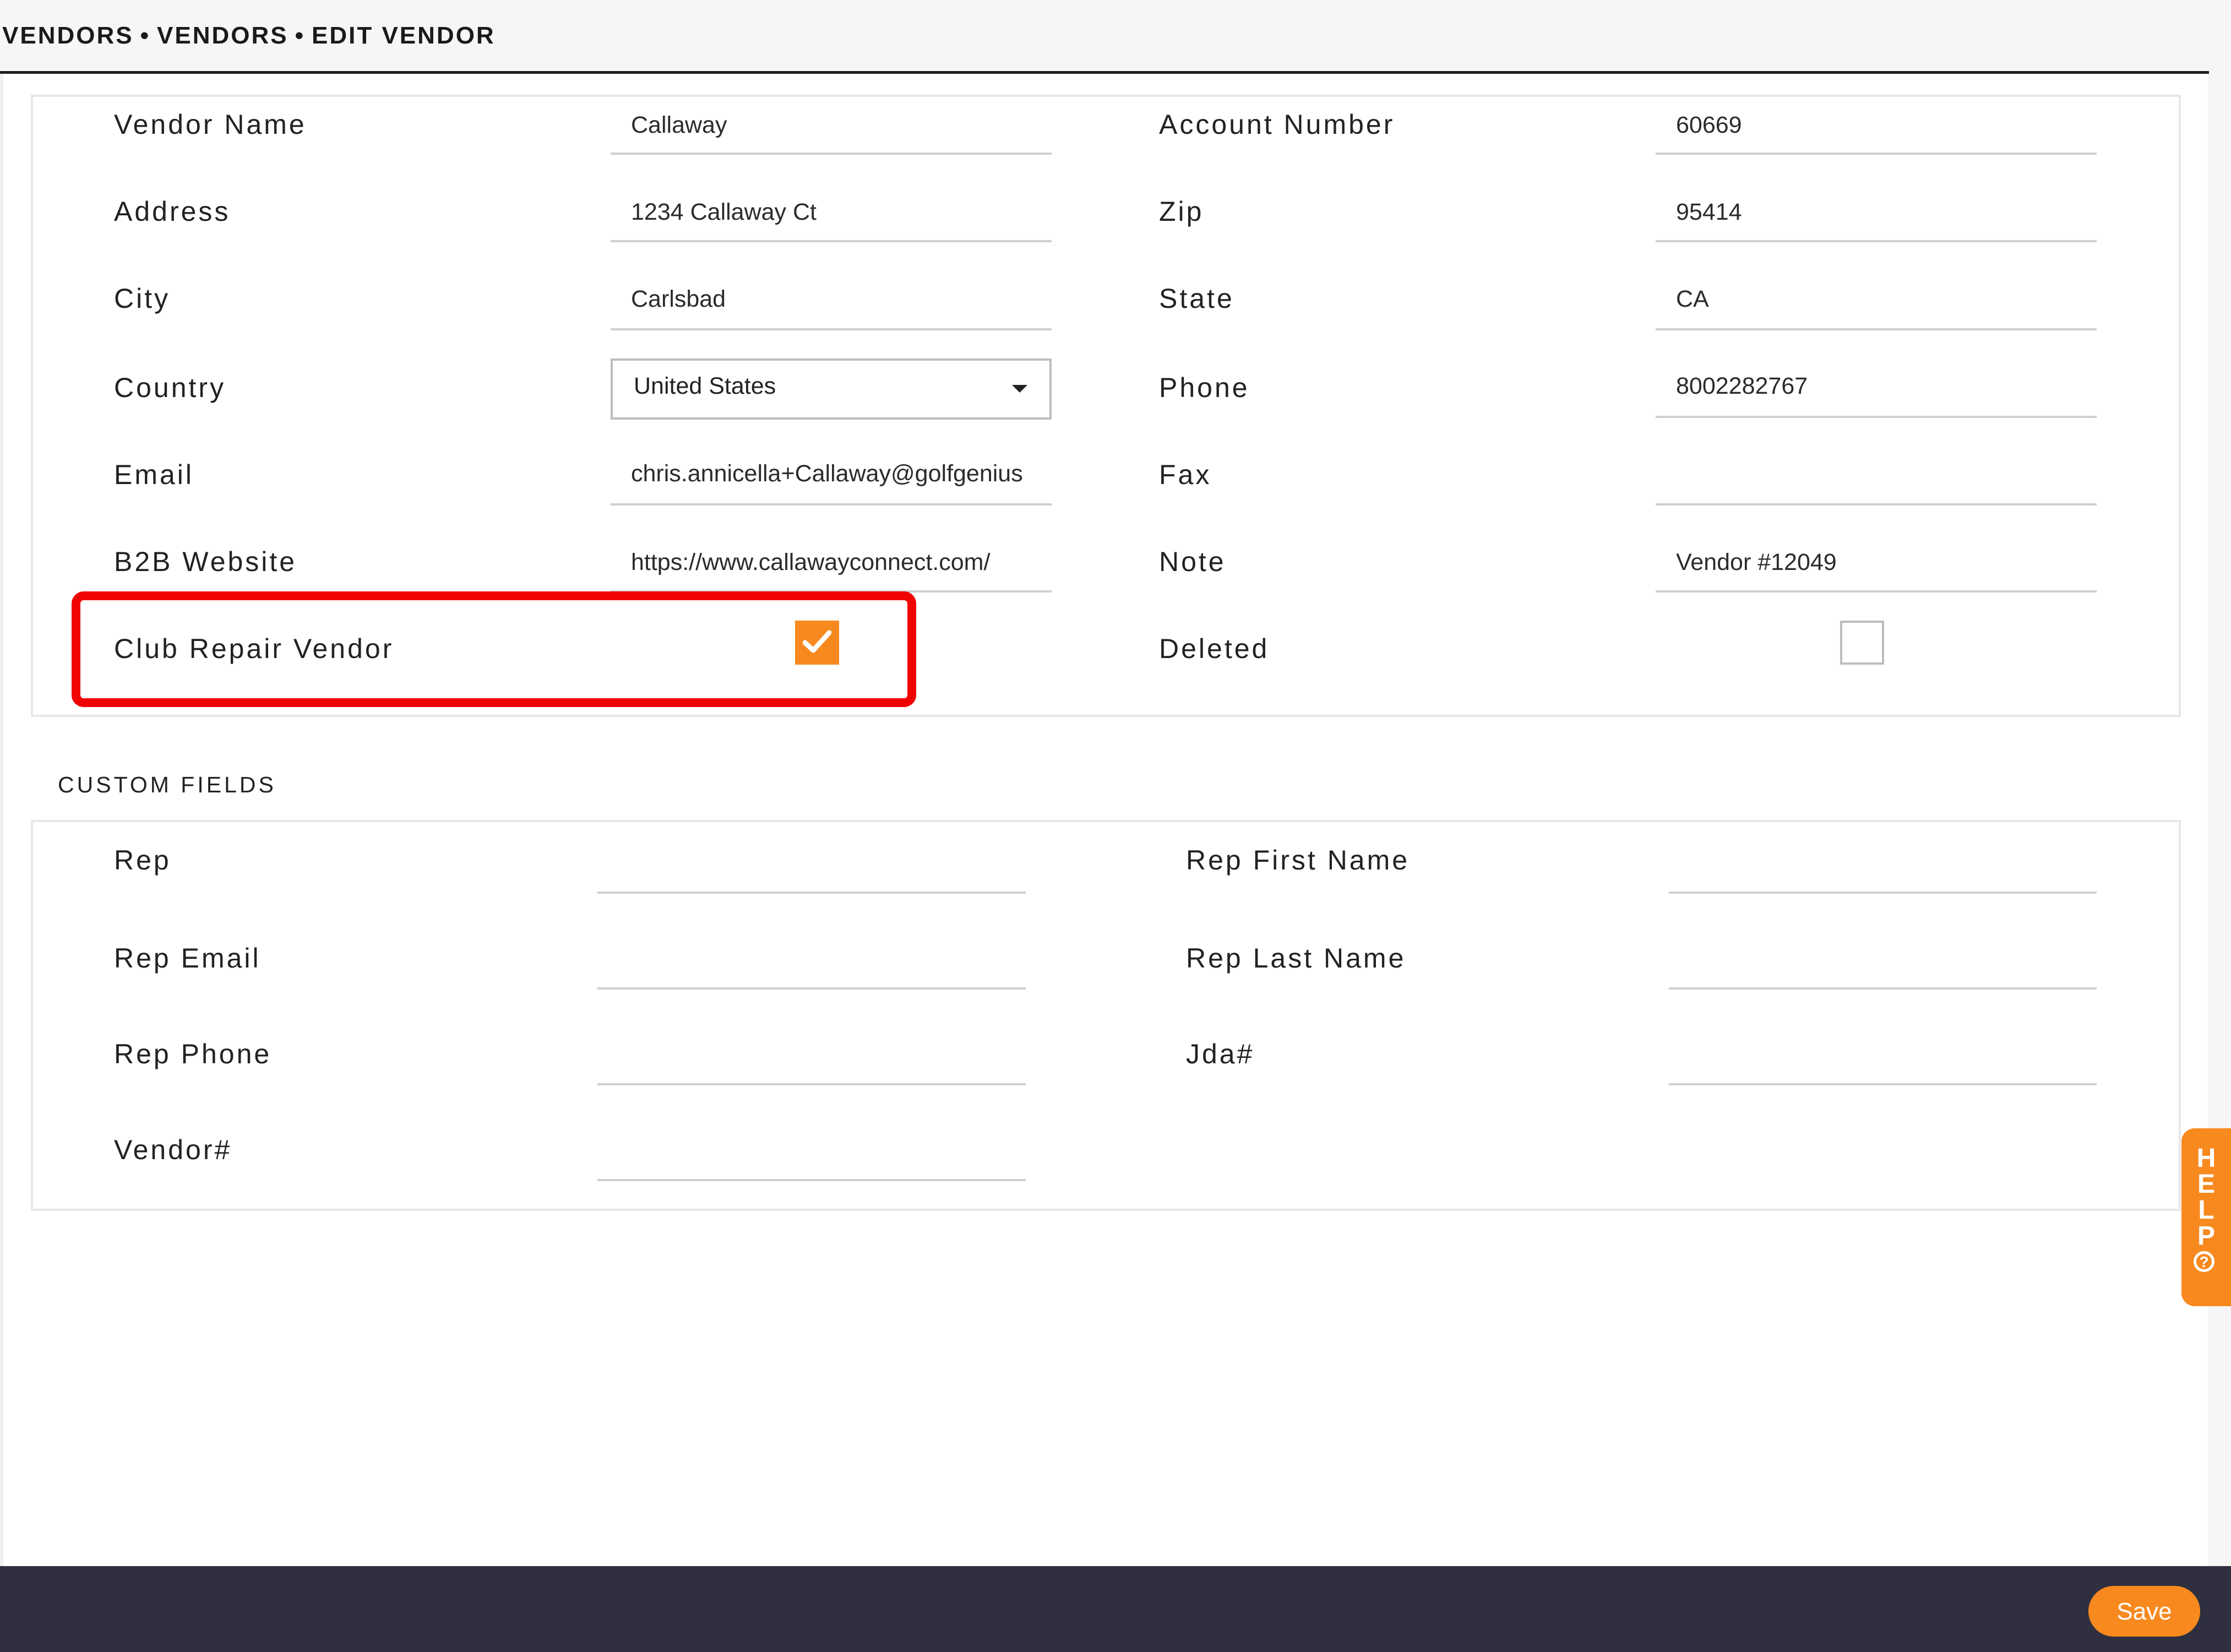 This screenshot has height=1652, width=2231. I want to click on fax-underline, so click(1876, 504).